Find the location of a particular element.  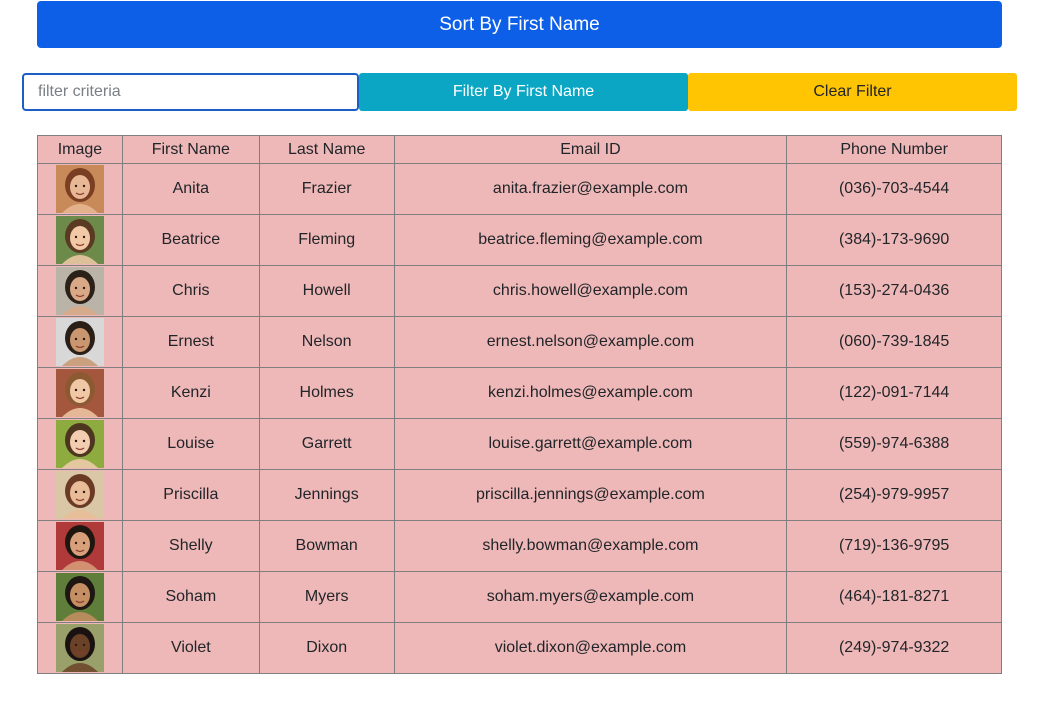

phone-cell: (249)-974-9322 is located at coordinates (894, 648).